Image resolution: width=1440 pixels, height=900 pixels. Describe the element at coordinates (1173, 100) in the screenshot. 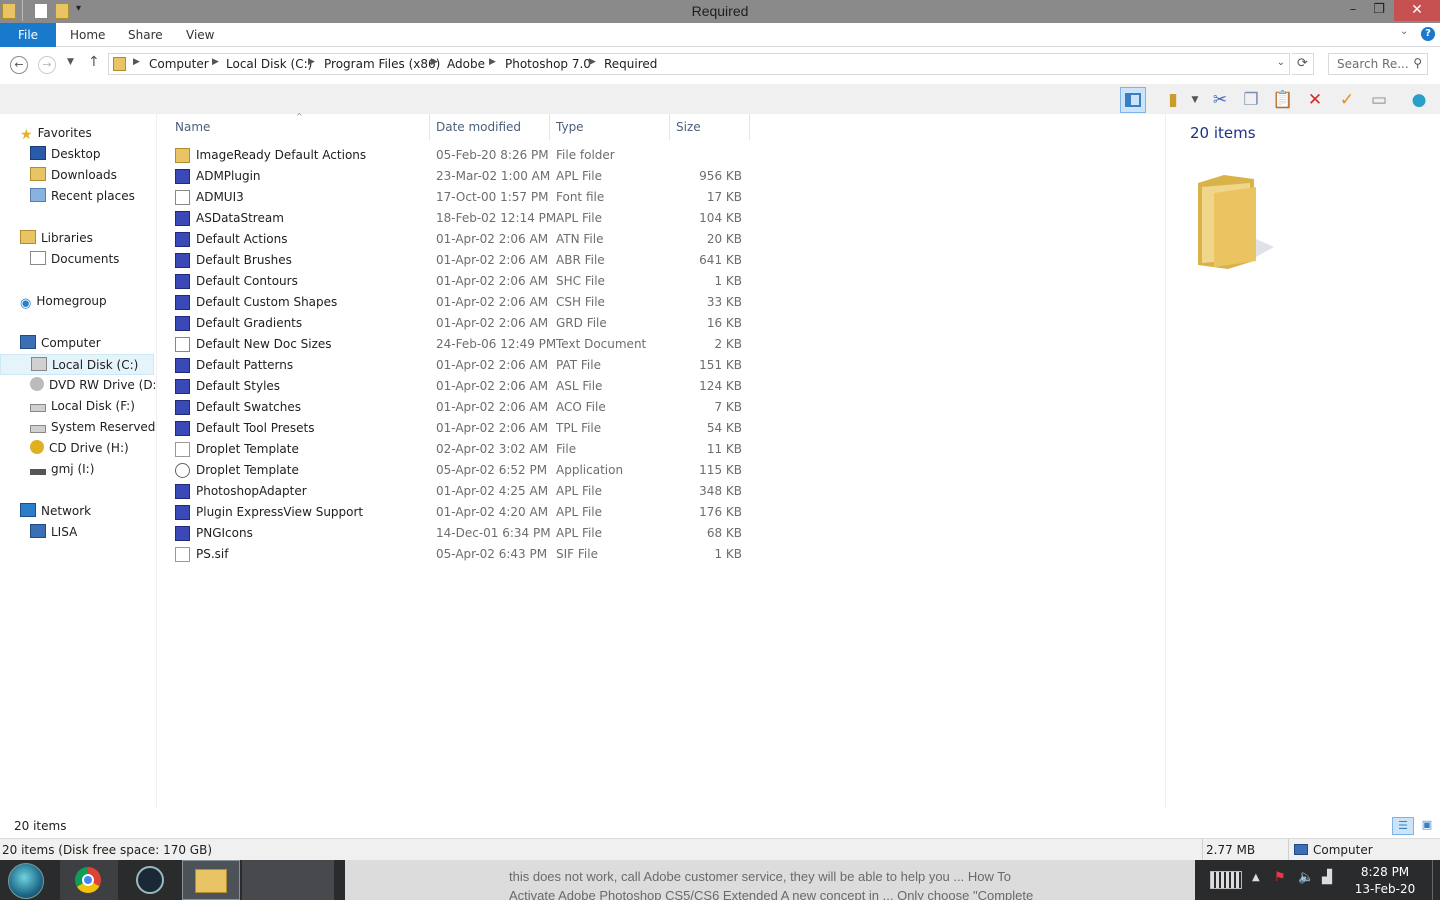

I see `organize-icon: ▮` at that location.